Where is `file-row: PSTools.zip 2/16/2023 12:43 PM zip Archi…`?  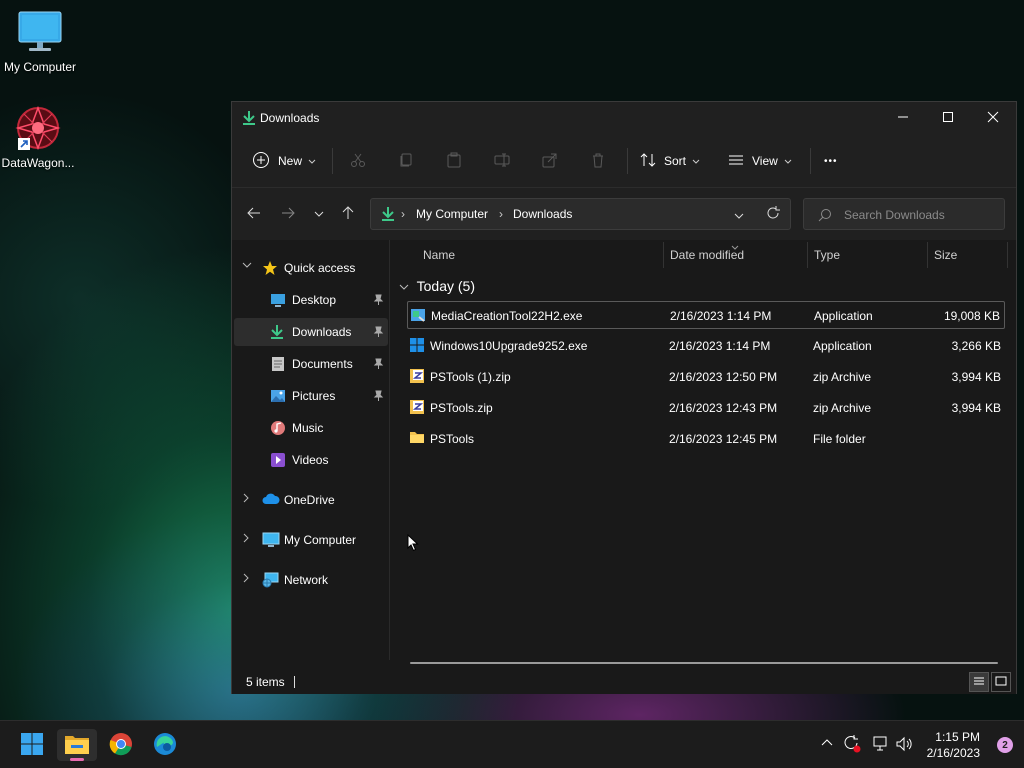
file-row: PSTools.zip 2/16/2023 12:43 PM zip Archi… is located at coordinates (706, 408).